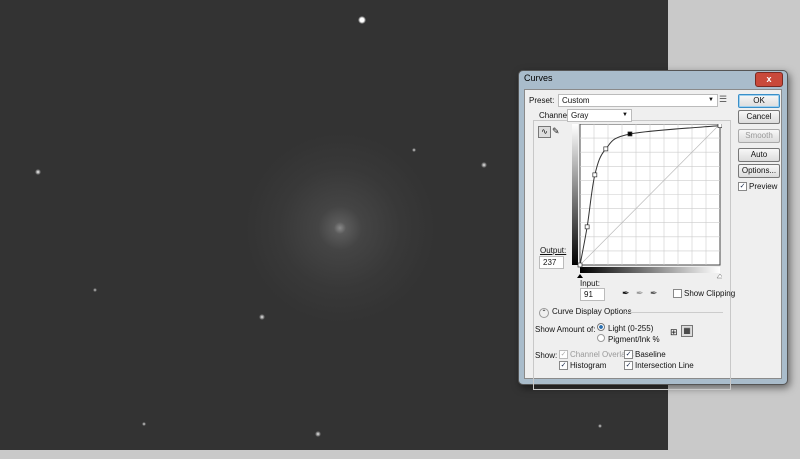 The image size is (800, 459). I want to click on channel-overlays-checkbox: ✓ Channel Overlays, so click(596, 355).